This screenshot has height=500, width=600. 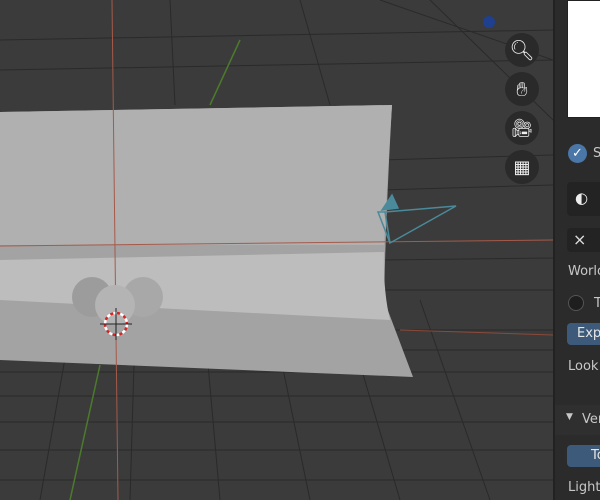 I want to click on section-header: Ver, so click(x=591, y=419).